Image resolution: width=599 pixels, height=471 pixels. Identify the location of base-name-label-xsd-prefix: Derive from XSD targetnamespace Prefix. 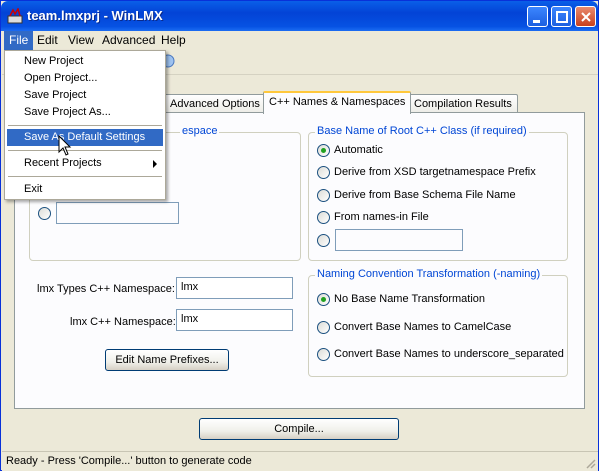
(435, 172).